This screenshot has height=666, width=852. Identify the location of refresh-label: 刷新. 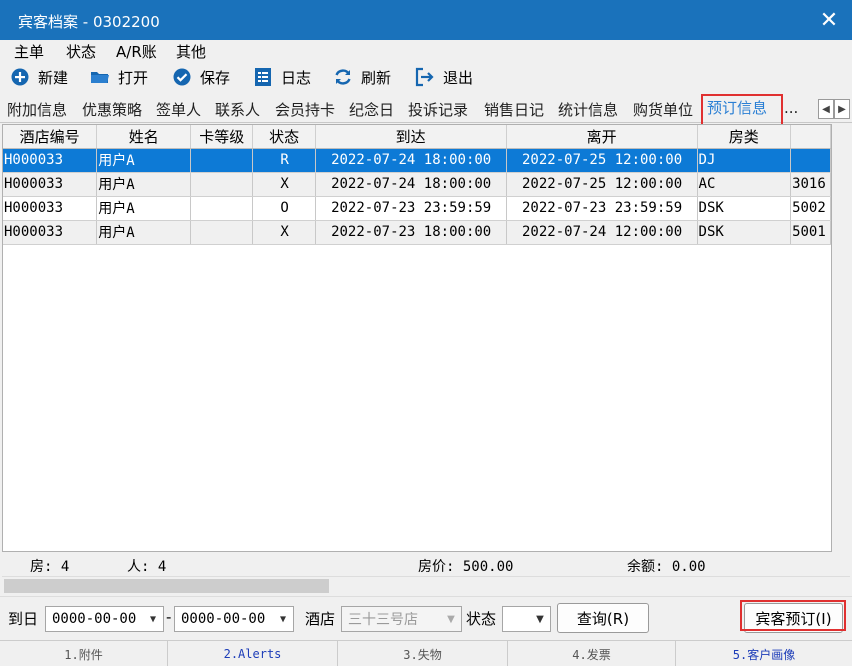
(376, 77).